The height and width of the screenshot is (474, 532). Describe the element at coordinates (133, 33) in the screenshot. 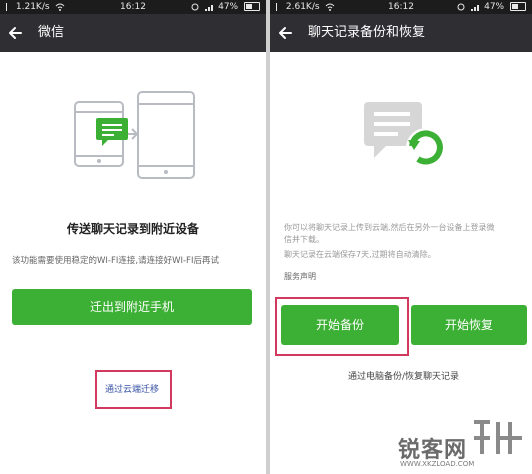

I see `nav-bar: 微信` at that location.